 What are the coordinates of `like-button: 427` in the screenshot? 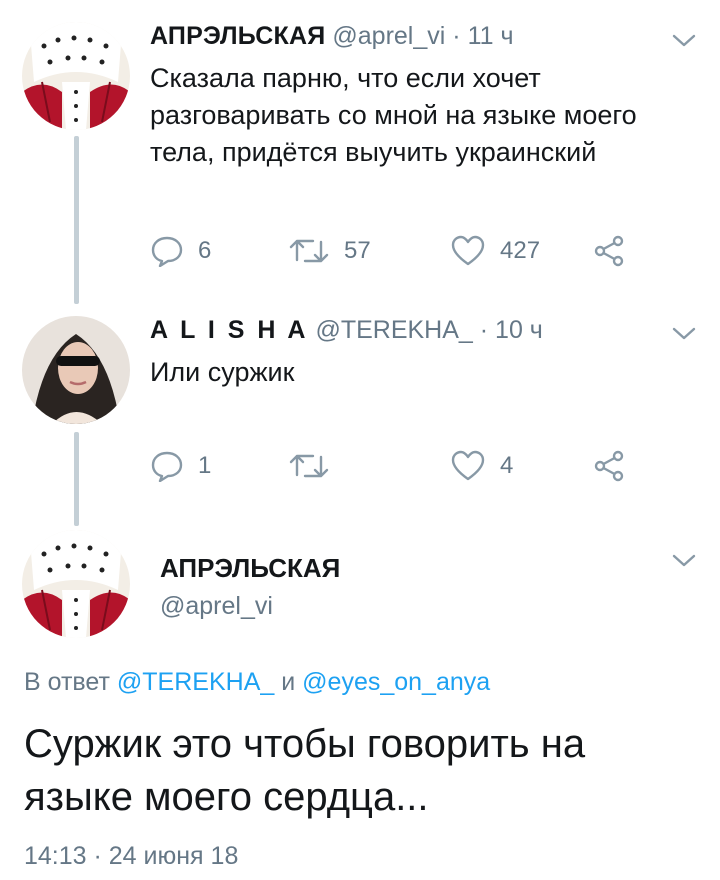 It's located at (495, 251).